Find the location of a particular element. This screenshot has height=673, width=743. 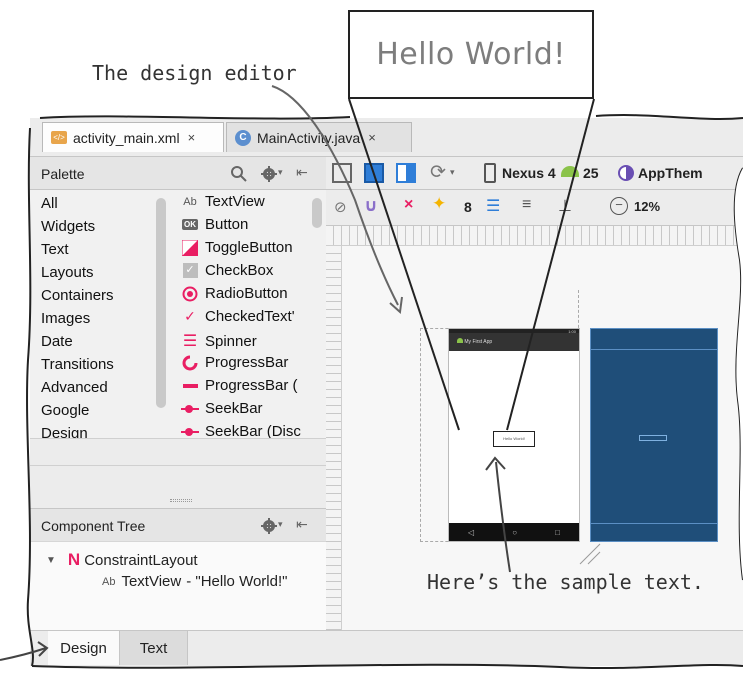

palette-category-layouts: Layouts is located at coordinates (67, 272).